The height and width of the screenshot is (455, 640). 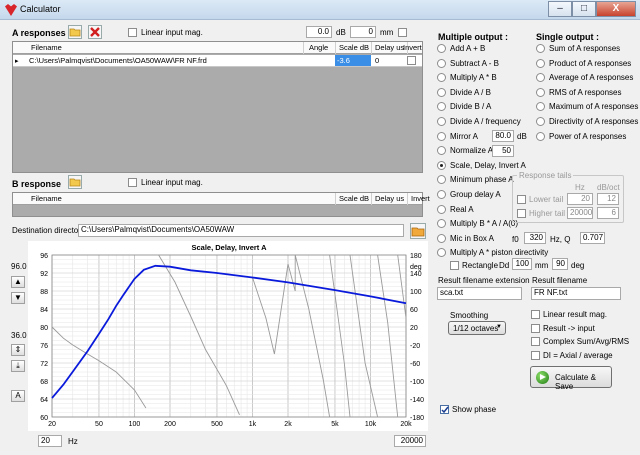 I want to click on scroll-up-button: ▲, so click(x=18, y=282).